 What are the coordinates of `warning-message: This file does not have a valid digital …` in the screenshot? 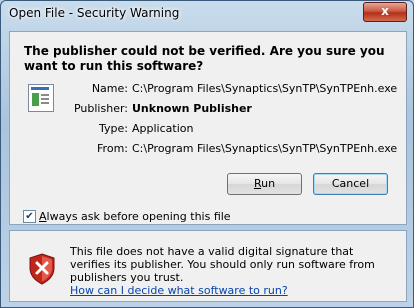 It's located at (232, 271).